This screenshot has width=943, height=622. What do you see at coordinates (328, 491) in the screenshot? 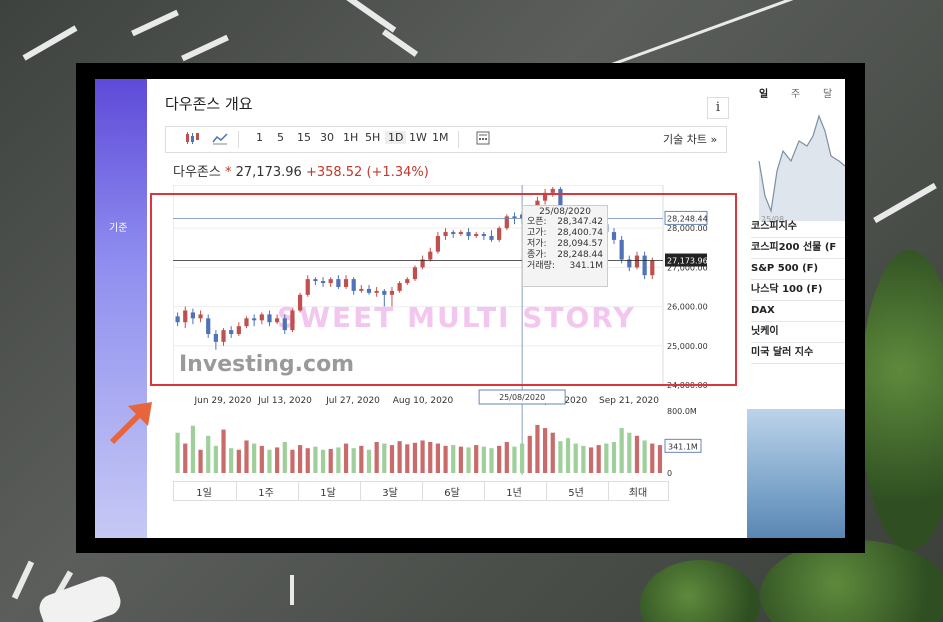
I see `range-1m: 1달` at bounding box center [328, 491].